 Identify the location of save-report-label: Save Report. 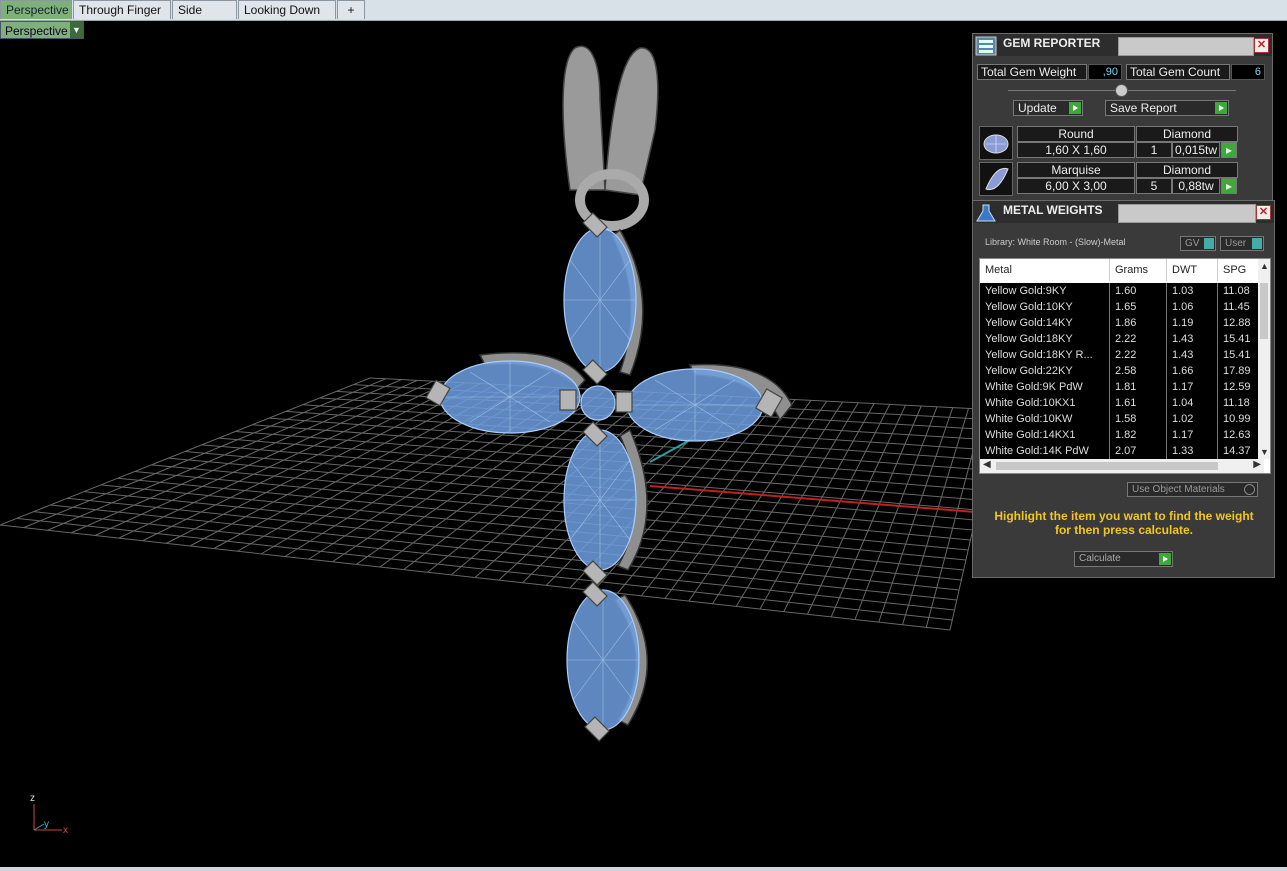
(1143, 108).